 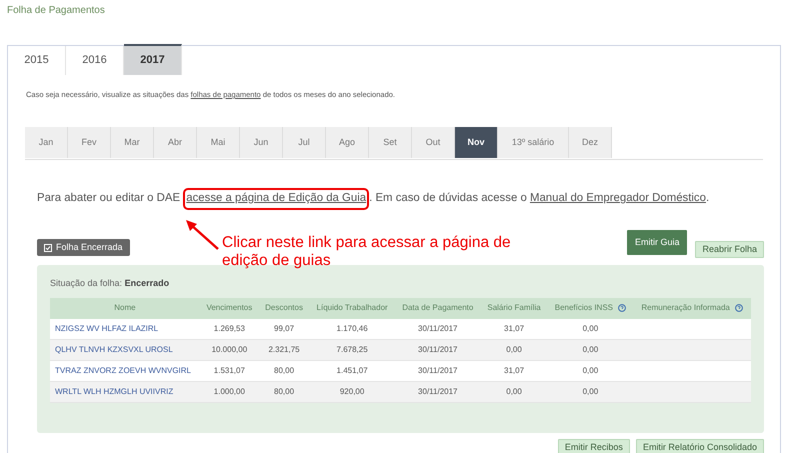 What do you see at coordinates (729, 249) in the screenshot?
I see `reopen-button: Reabrir Folha` at bounding box center [729, 249].